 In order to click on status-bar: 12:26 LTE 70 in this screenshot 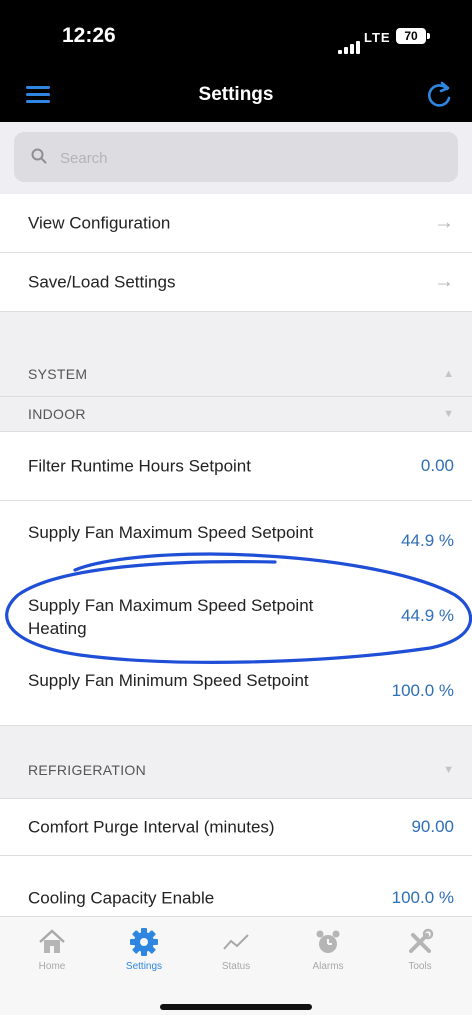, I will do `click(236, 35)`.